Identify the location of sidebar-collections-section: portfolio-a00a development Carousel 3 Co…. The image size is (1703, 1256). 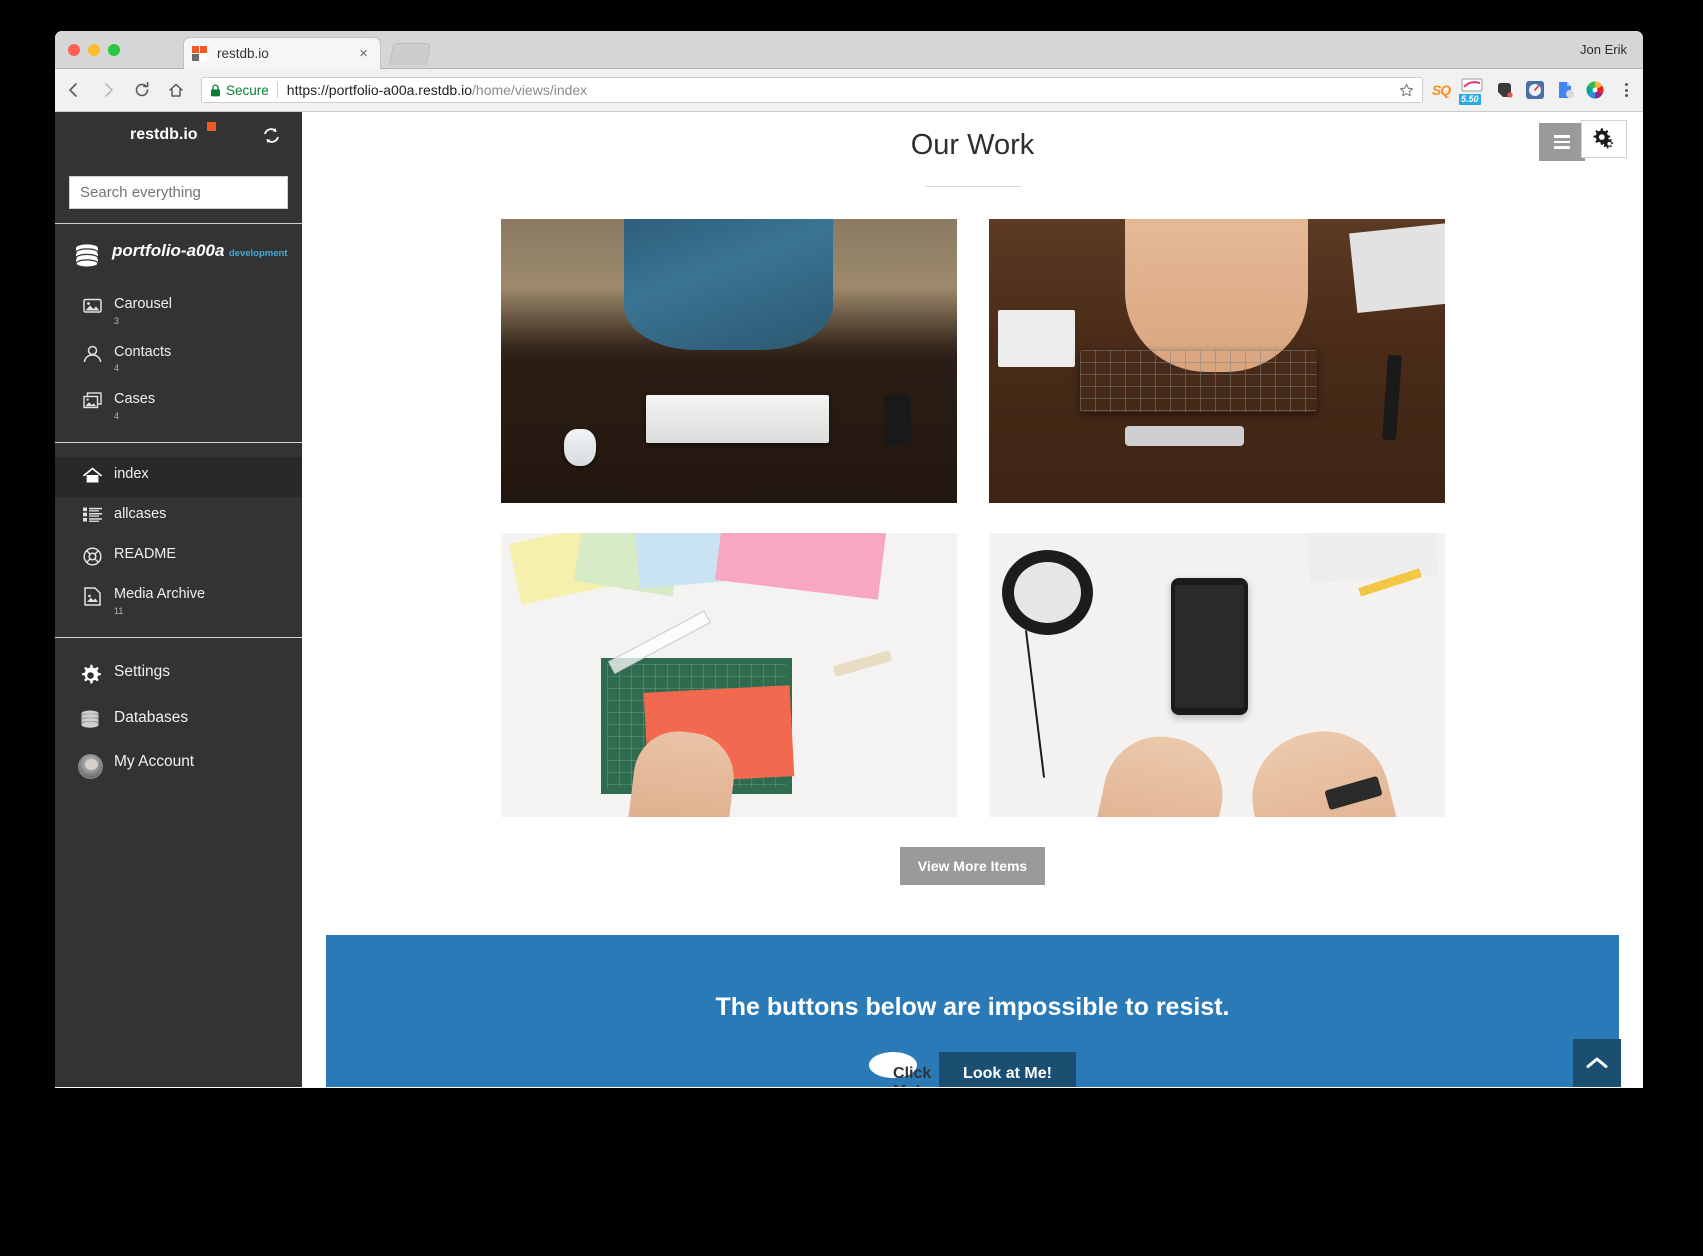
(178, 333).